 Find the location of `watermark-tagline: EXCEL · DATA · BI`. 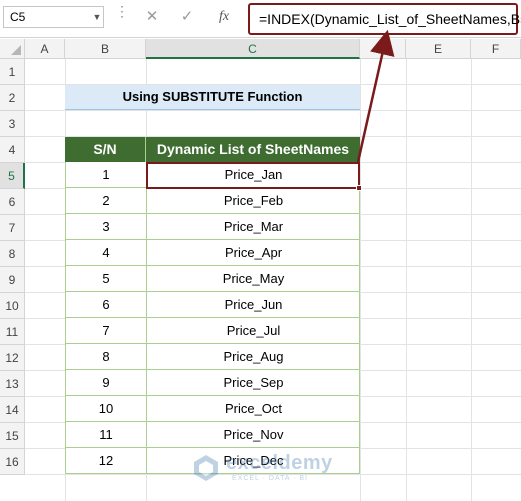

watermark-tagline: EXCEL · DATA · BI is located at coordinates (270, 478).